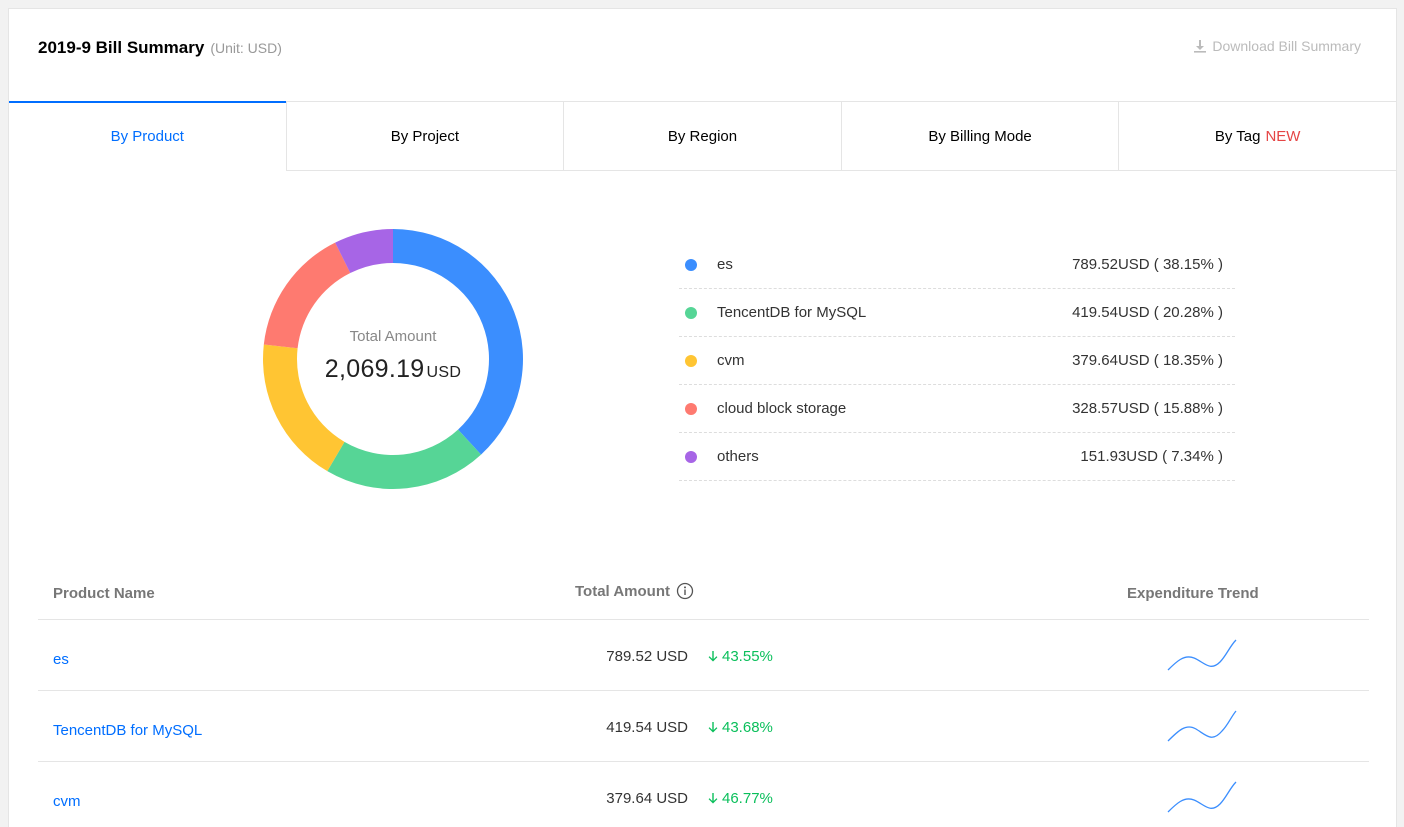  What do you see at coordinates (1237, 136) in the screenshot?
I see `tab-label: By Tag` at bounding box center [1237, 136].